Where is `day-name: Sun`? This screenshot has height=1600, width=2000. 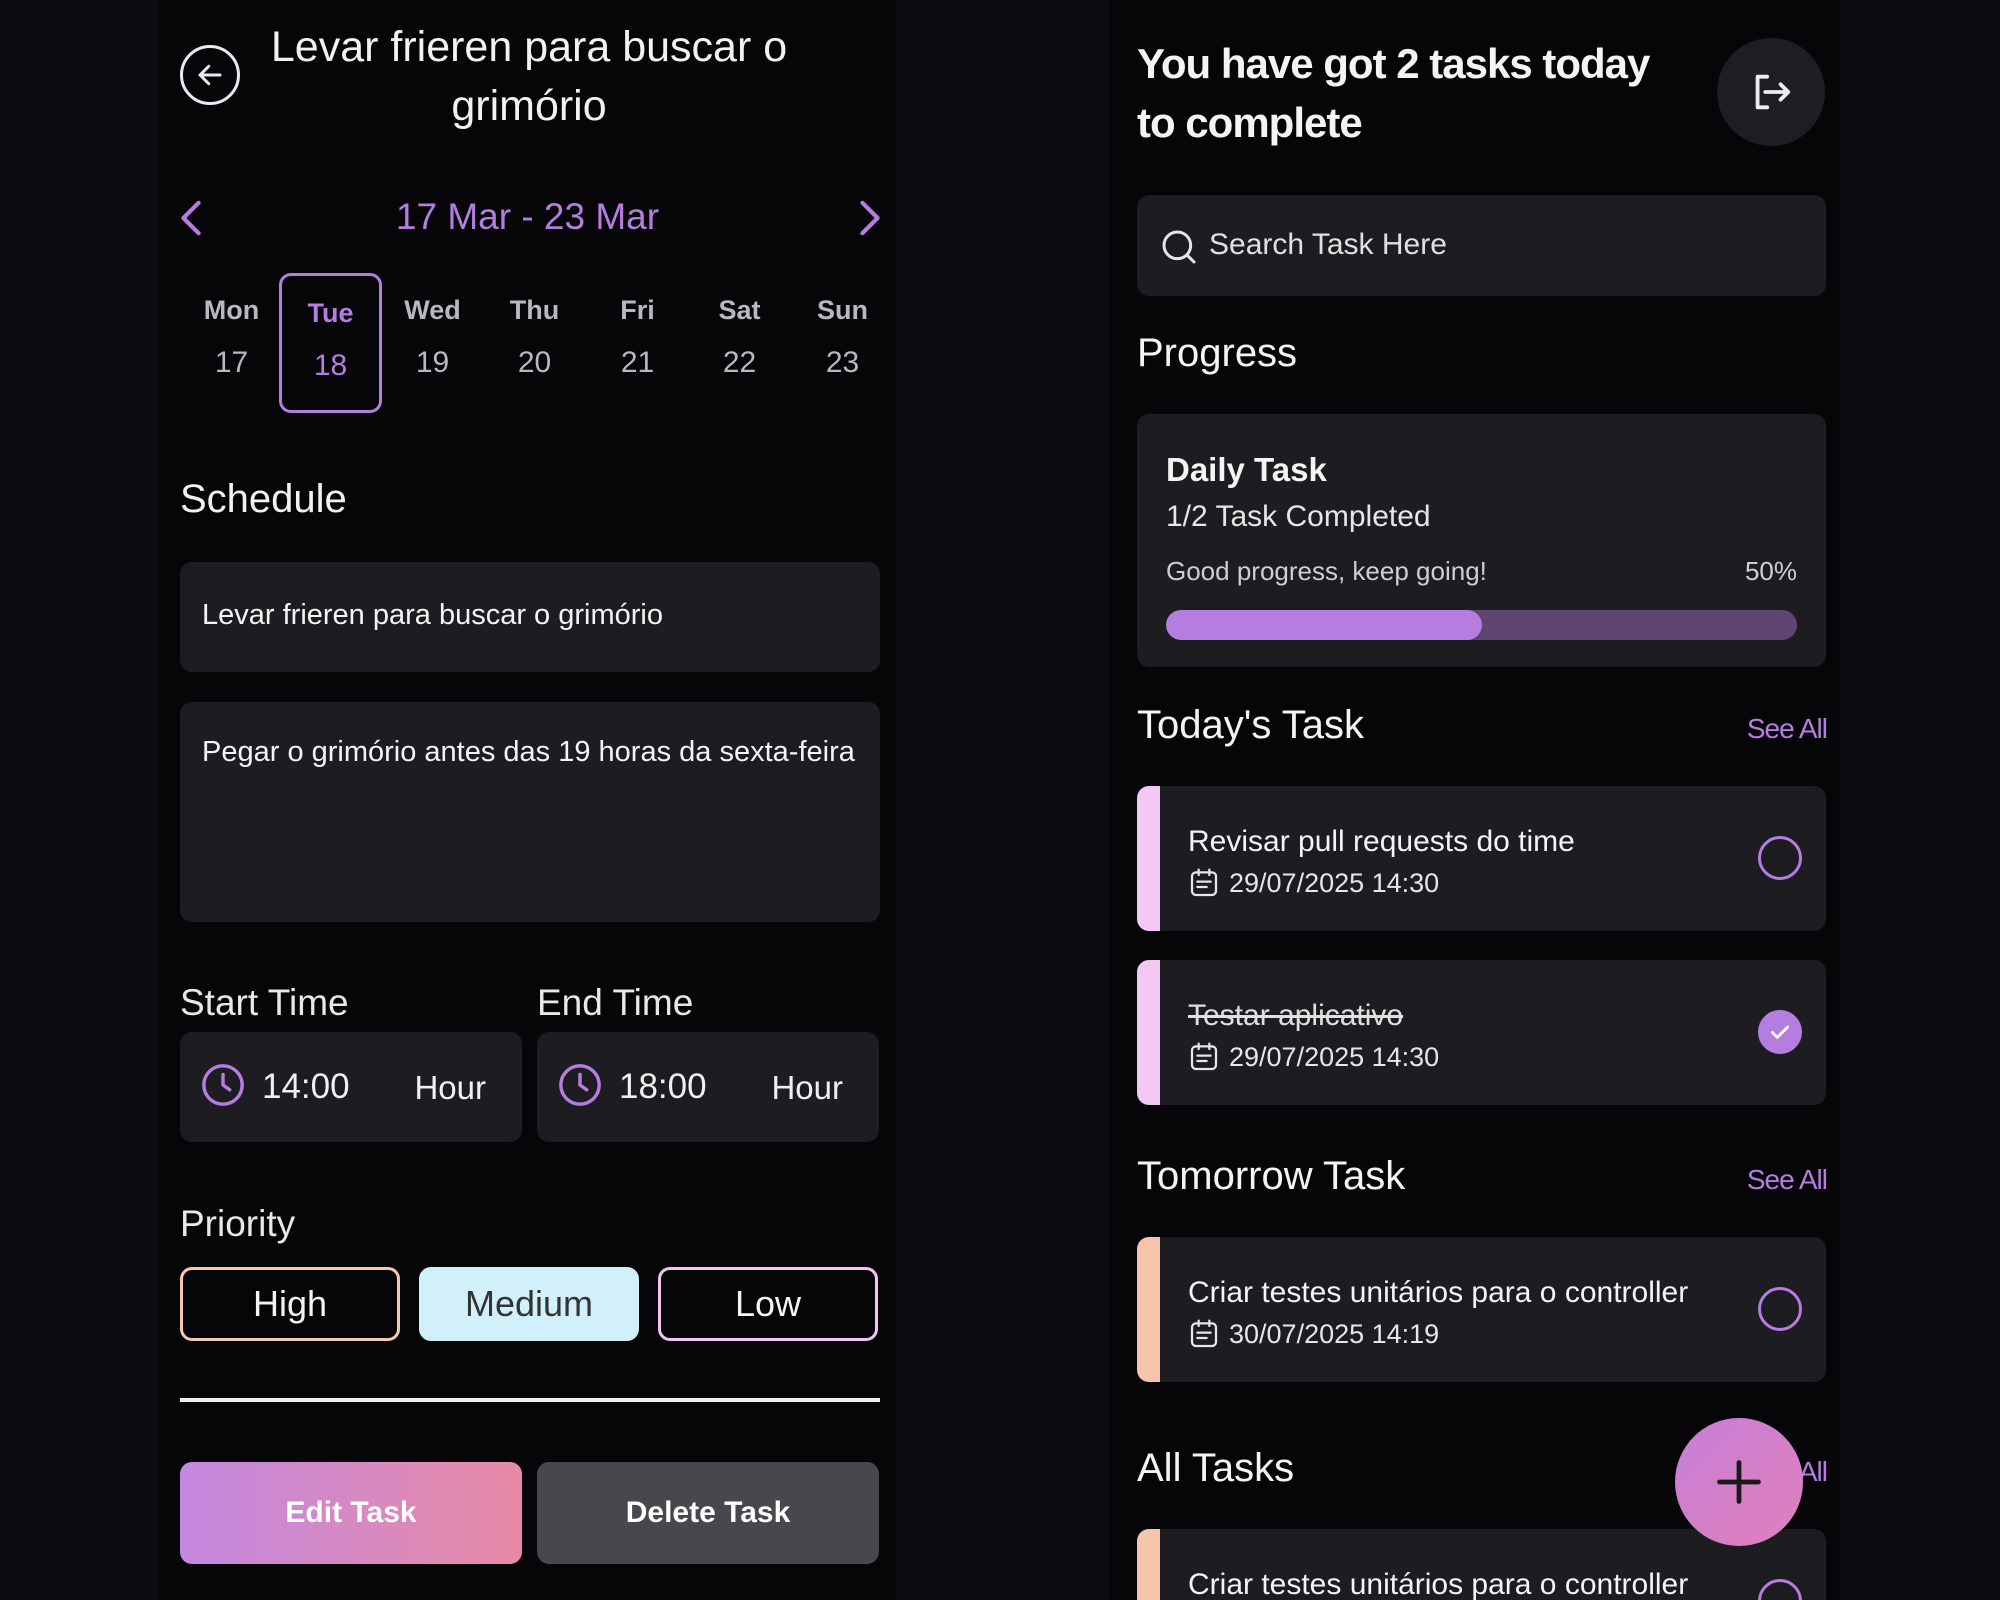
day-name: Sun is located at coordinates (842, 310).